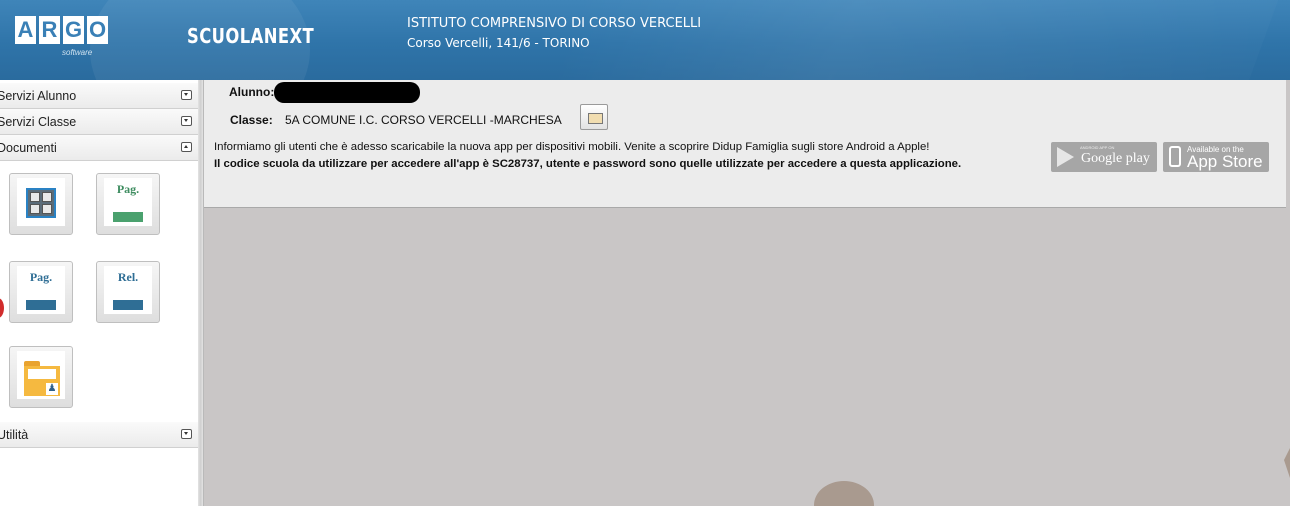 The height and width of the screenshot is (506, 1290). I want to click on section-servizi-alunno: Servizi Alunno, so click(99, 96).